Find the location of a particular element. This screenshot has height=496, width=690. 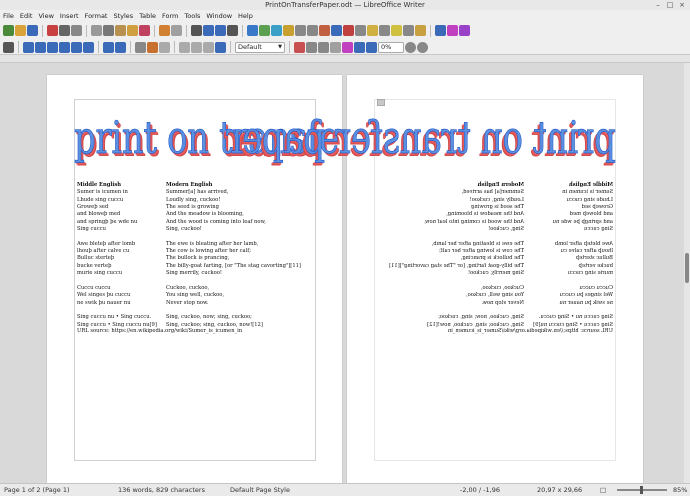

formatting-marks-icon is located at coordinates (232, 30).